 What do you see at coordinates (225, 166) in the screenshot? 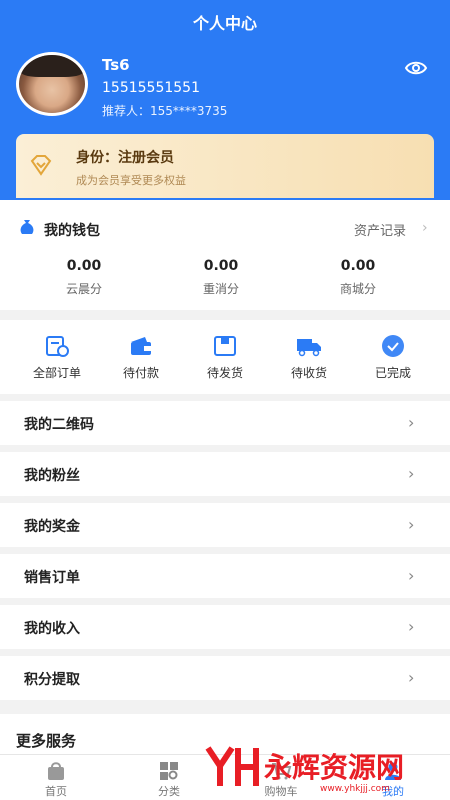
I see `member-card: 身份：注册会员 成为会员享受更多权益` at bounding box center [225, 166].